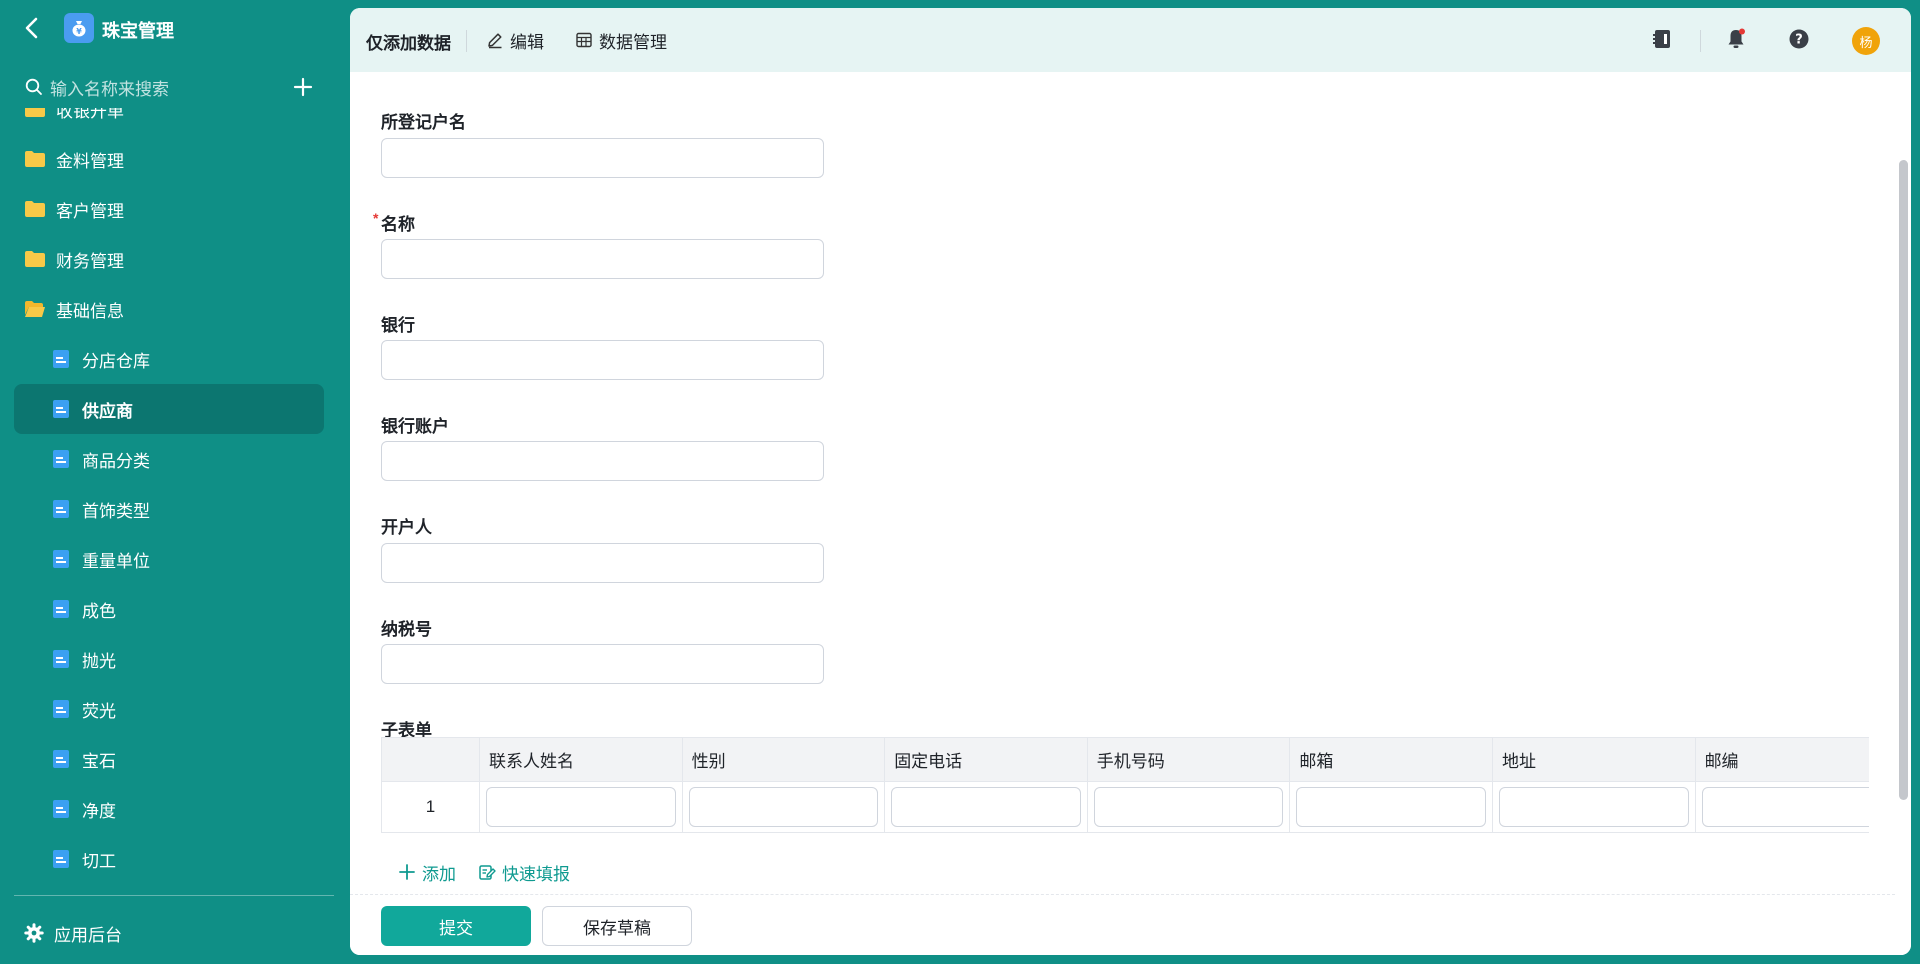  I want to click on sidebar-item-supplier: 供应商, so click(169, 409).